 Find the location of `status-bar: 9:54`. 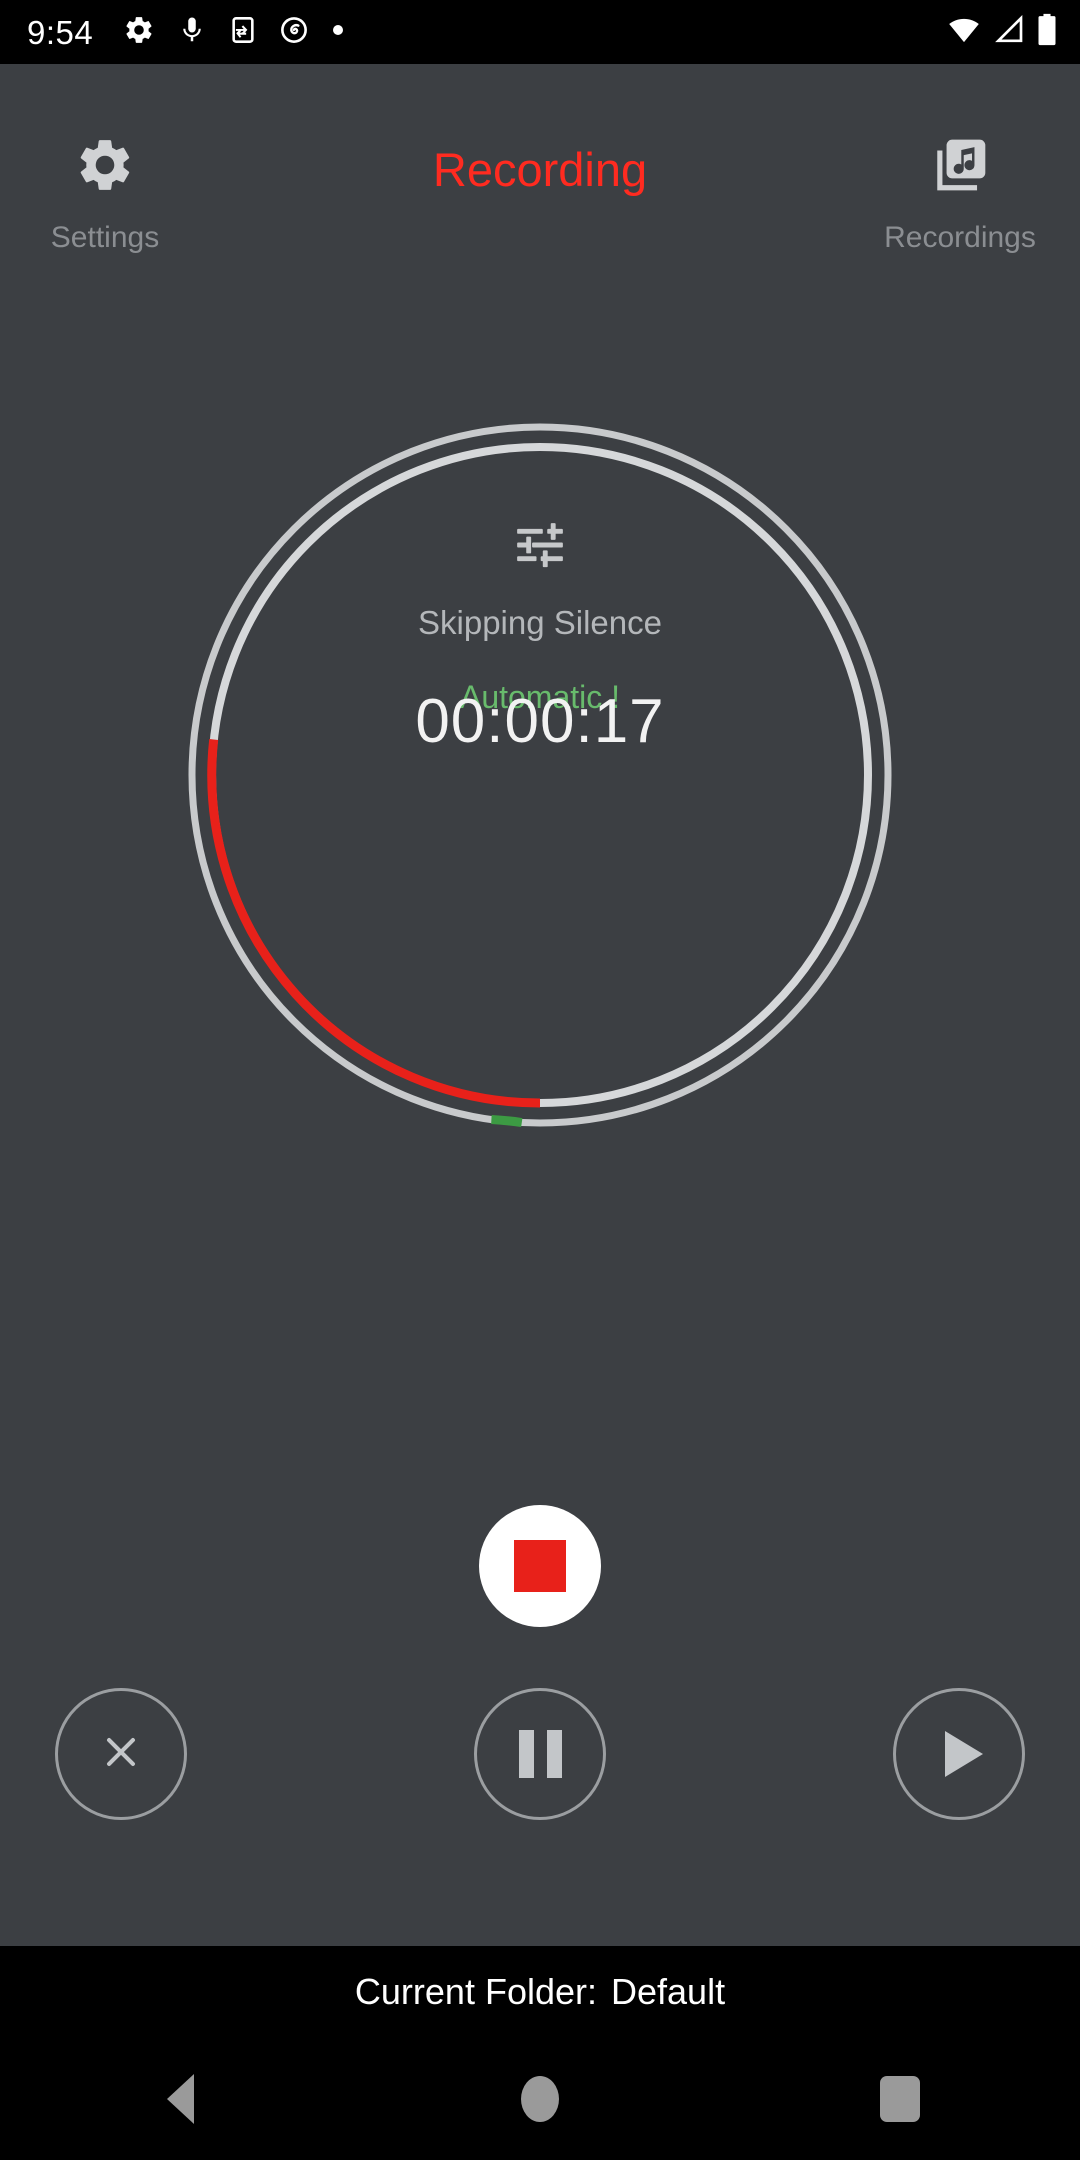

status-bar: 9:54 is located at coordinates (540, 32).